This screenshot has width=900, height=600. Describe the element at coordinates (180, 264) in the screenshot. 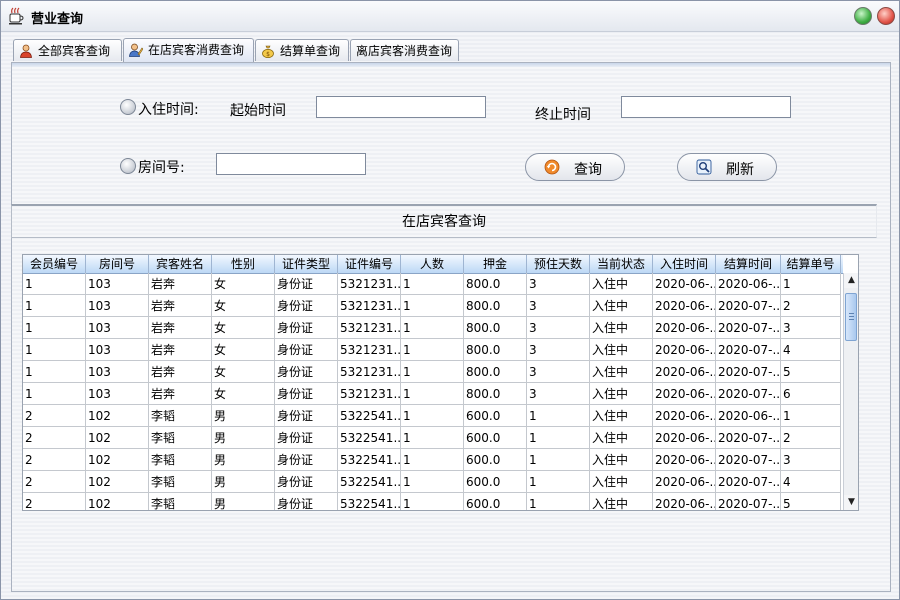

I see `column-header: 宾客姓名` at that location.